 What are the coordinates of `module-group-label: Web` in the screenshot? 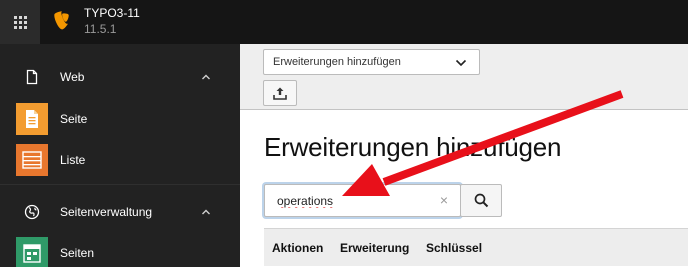 It's located at (72, 77).